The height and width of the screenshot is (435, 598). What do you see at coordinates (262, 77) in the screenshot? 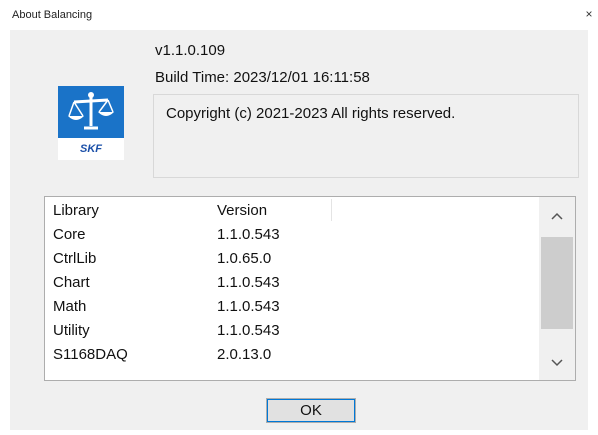
I see `build-time-label: Build Time: 2023/12/01 16:11:58` at bounding box center [262, 77].